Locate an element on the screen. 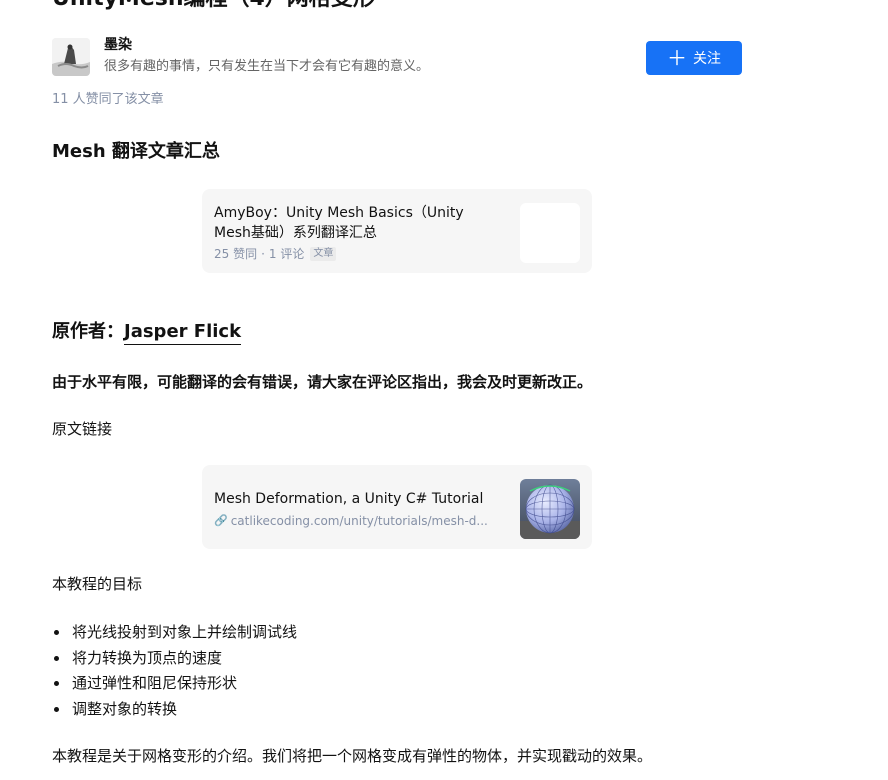  list-item: 调整对象的转换 is located at coordinates (174, 710).